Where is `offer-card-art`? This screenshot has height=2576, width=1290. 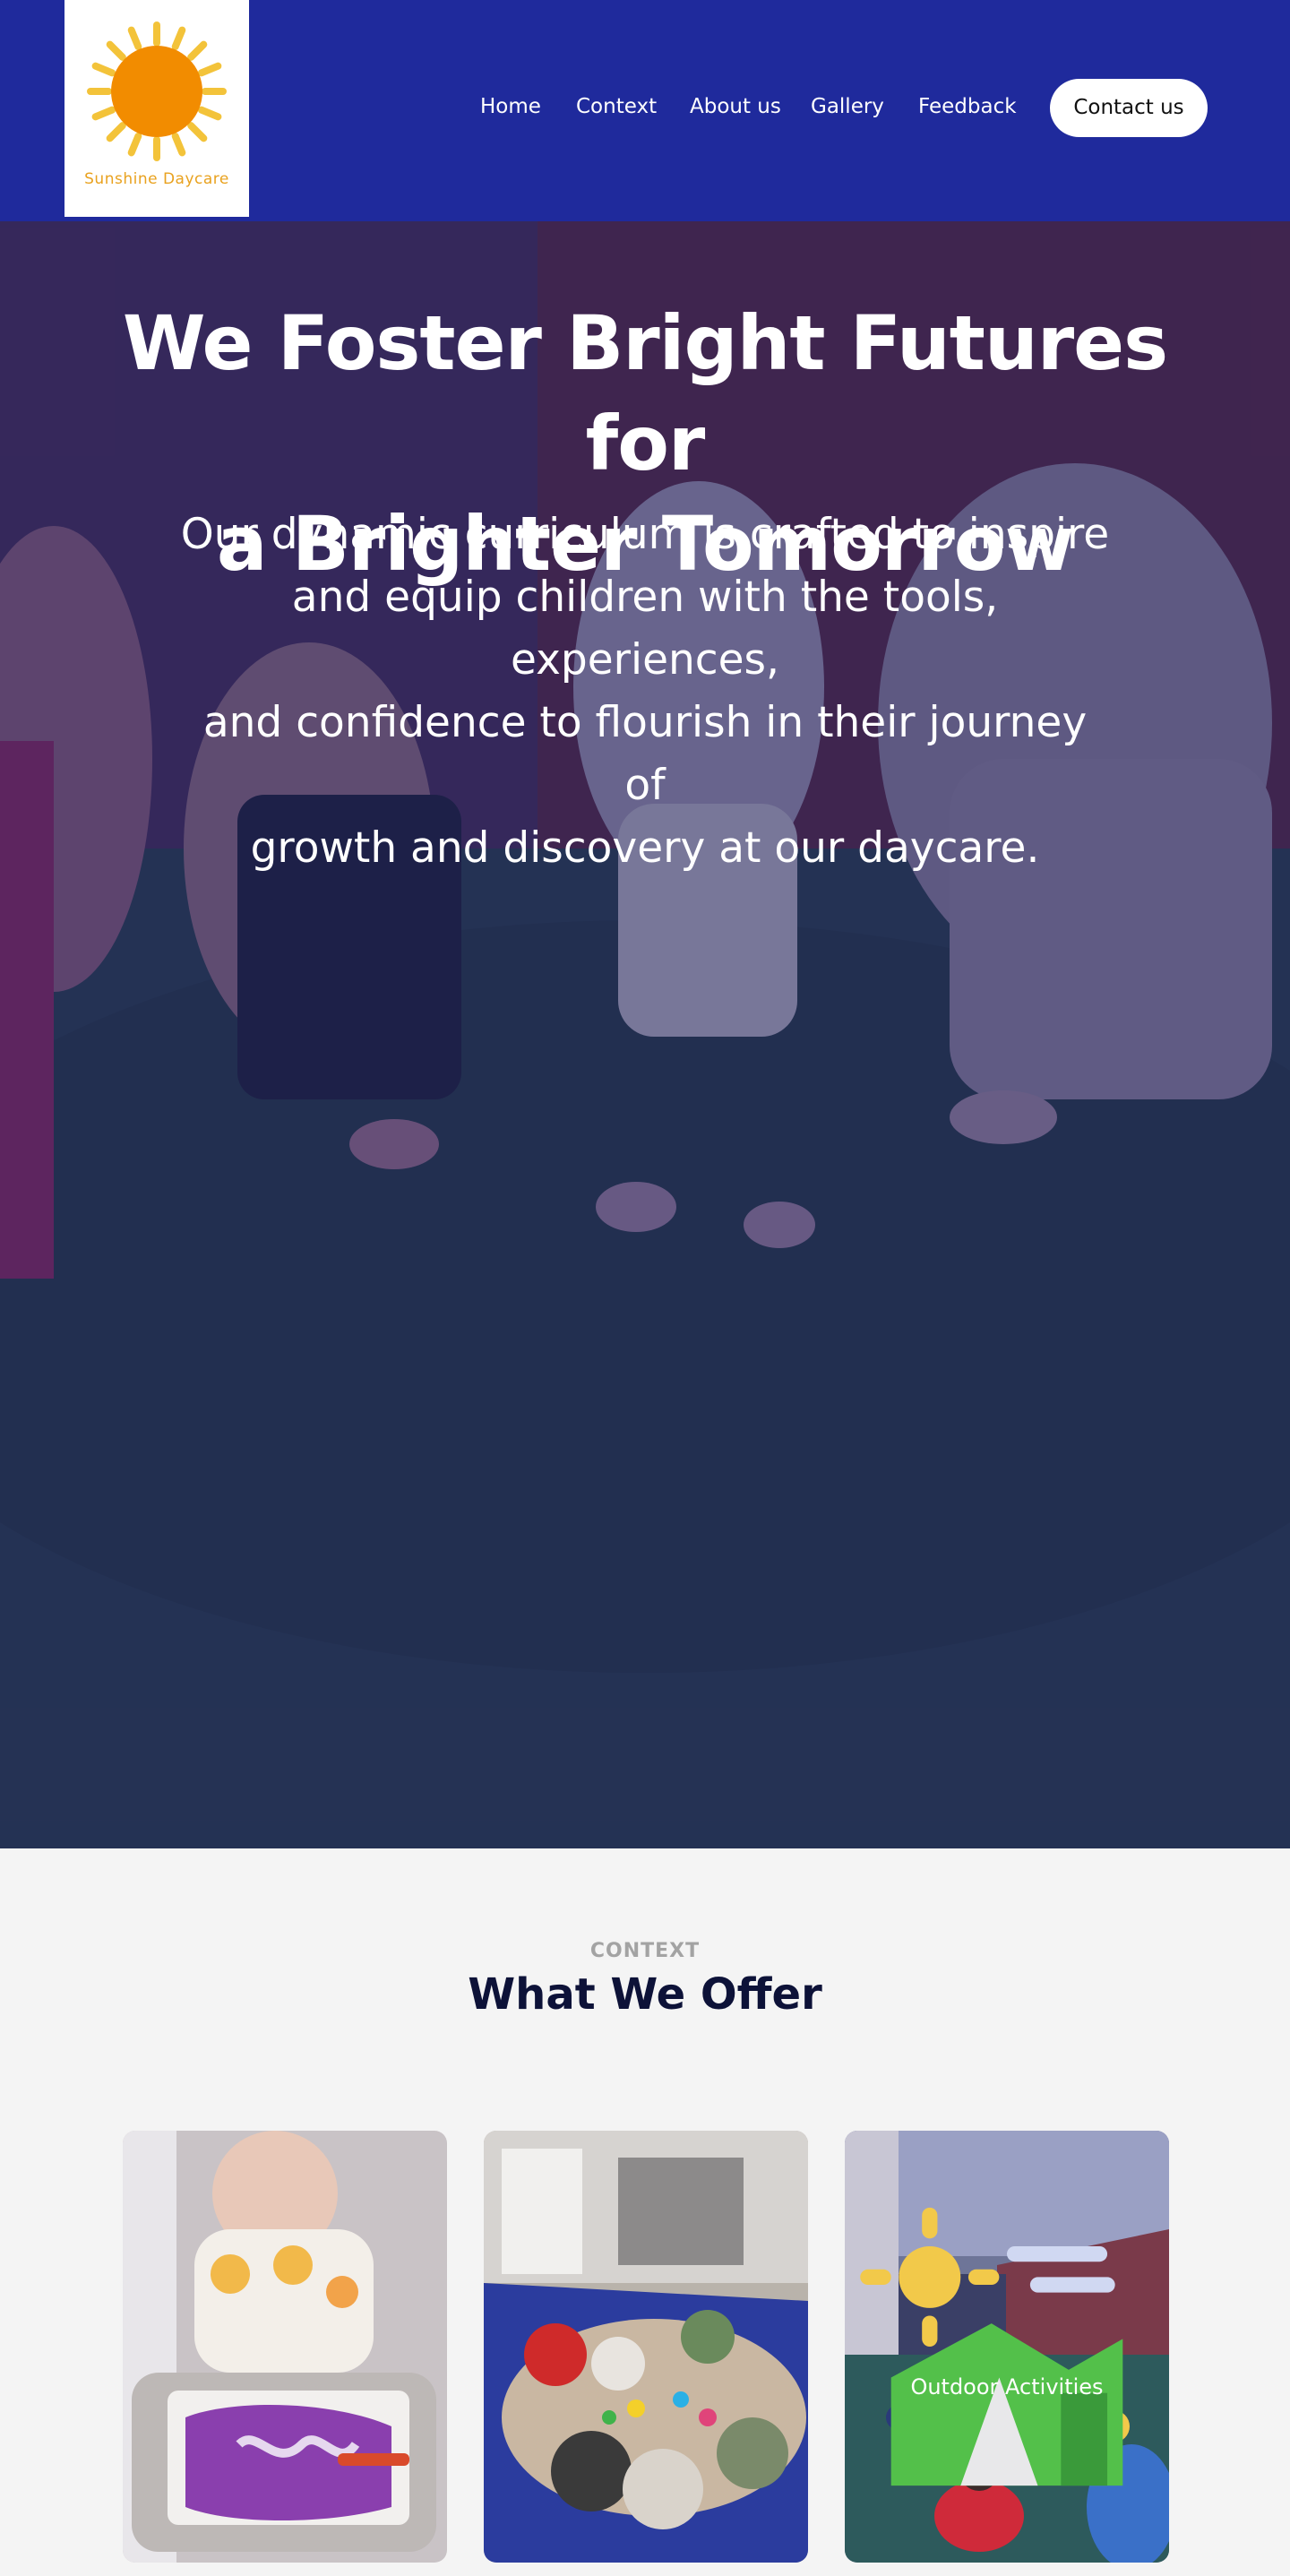 offer-card-art is located at coordinates (285, 2347).